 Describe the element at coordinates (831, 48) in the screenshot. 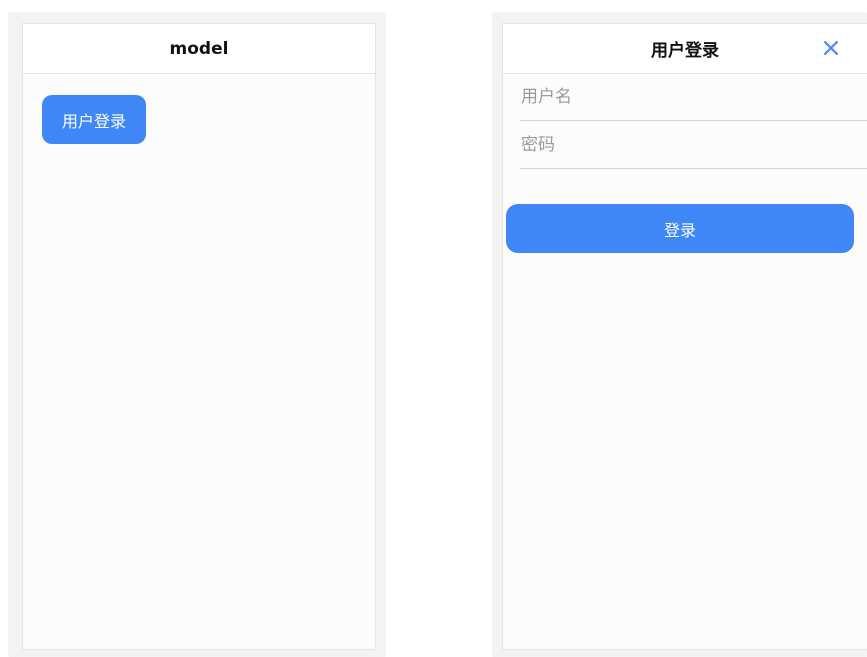

I see `close-icon` at that location.